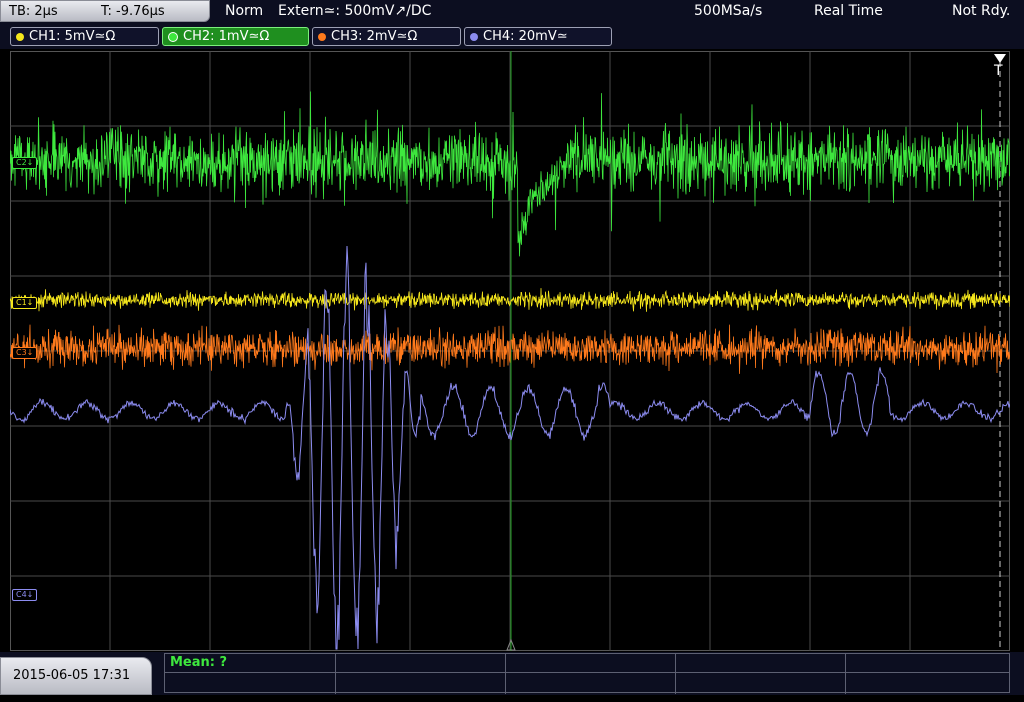  What do you see at coordinates (25, 163) in the screenshot?
I see `ch2-offset-marker: C2↓` at bounding box center [25, 163].